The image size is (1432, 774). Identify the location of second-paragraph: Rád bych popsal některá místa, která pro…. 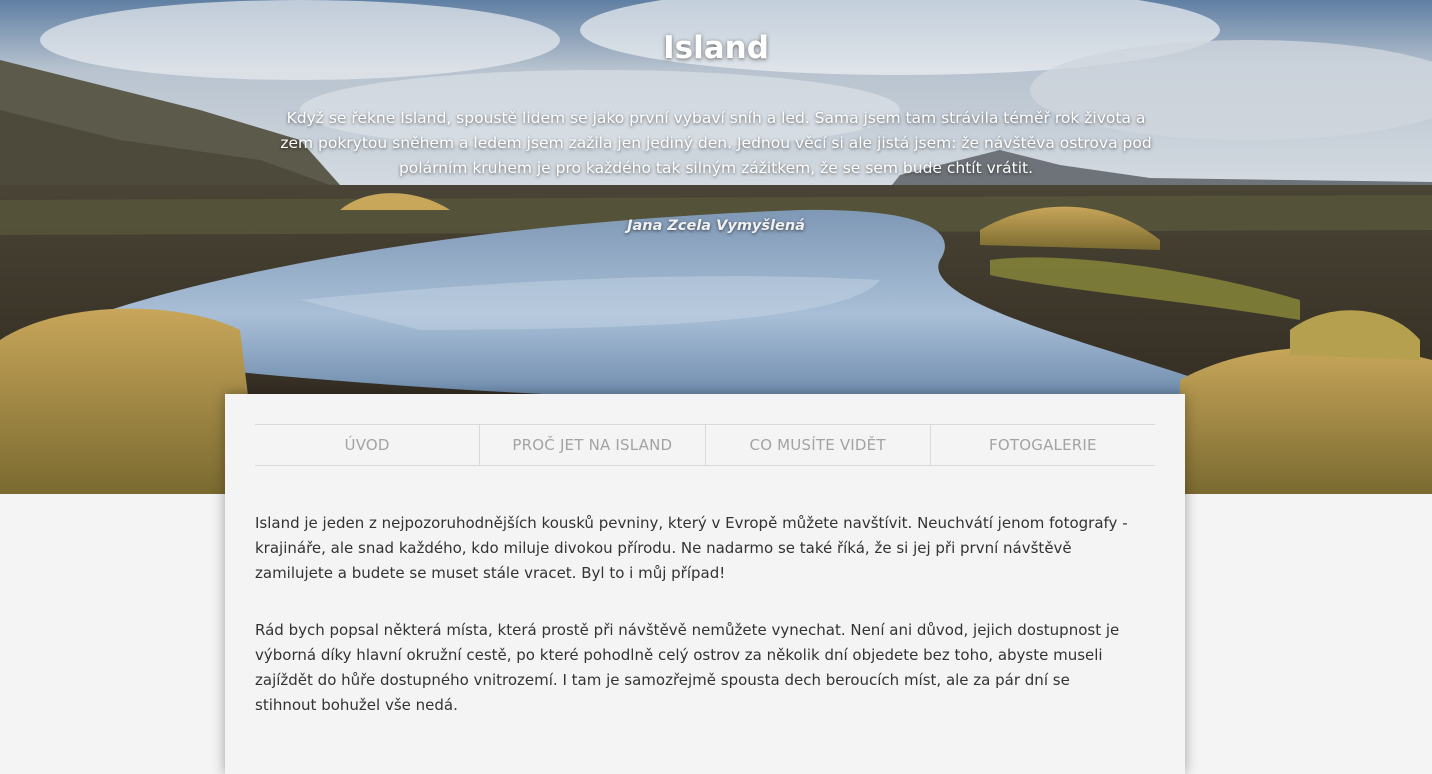
(687, 667).